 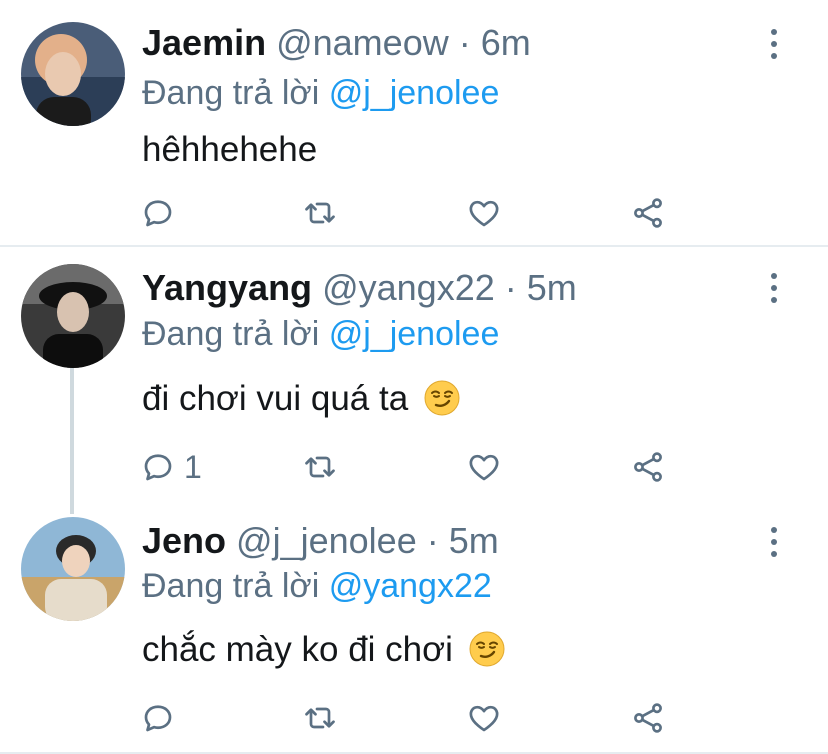 I want to click on tweet-text: chắc mày ko đi chơi, so click(x=323, y=650).